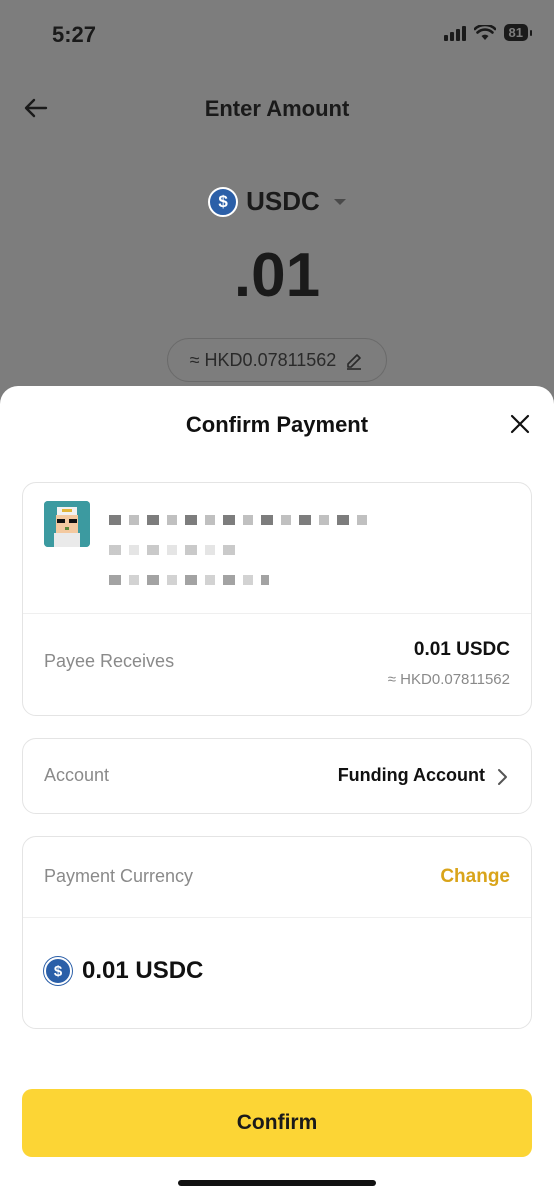 This screenshot has width=554, height=1200. What do you see at coordinates (277, 917) in the screenshot?
I see `currency-divider` at bounding box center [277, 917].